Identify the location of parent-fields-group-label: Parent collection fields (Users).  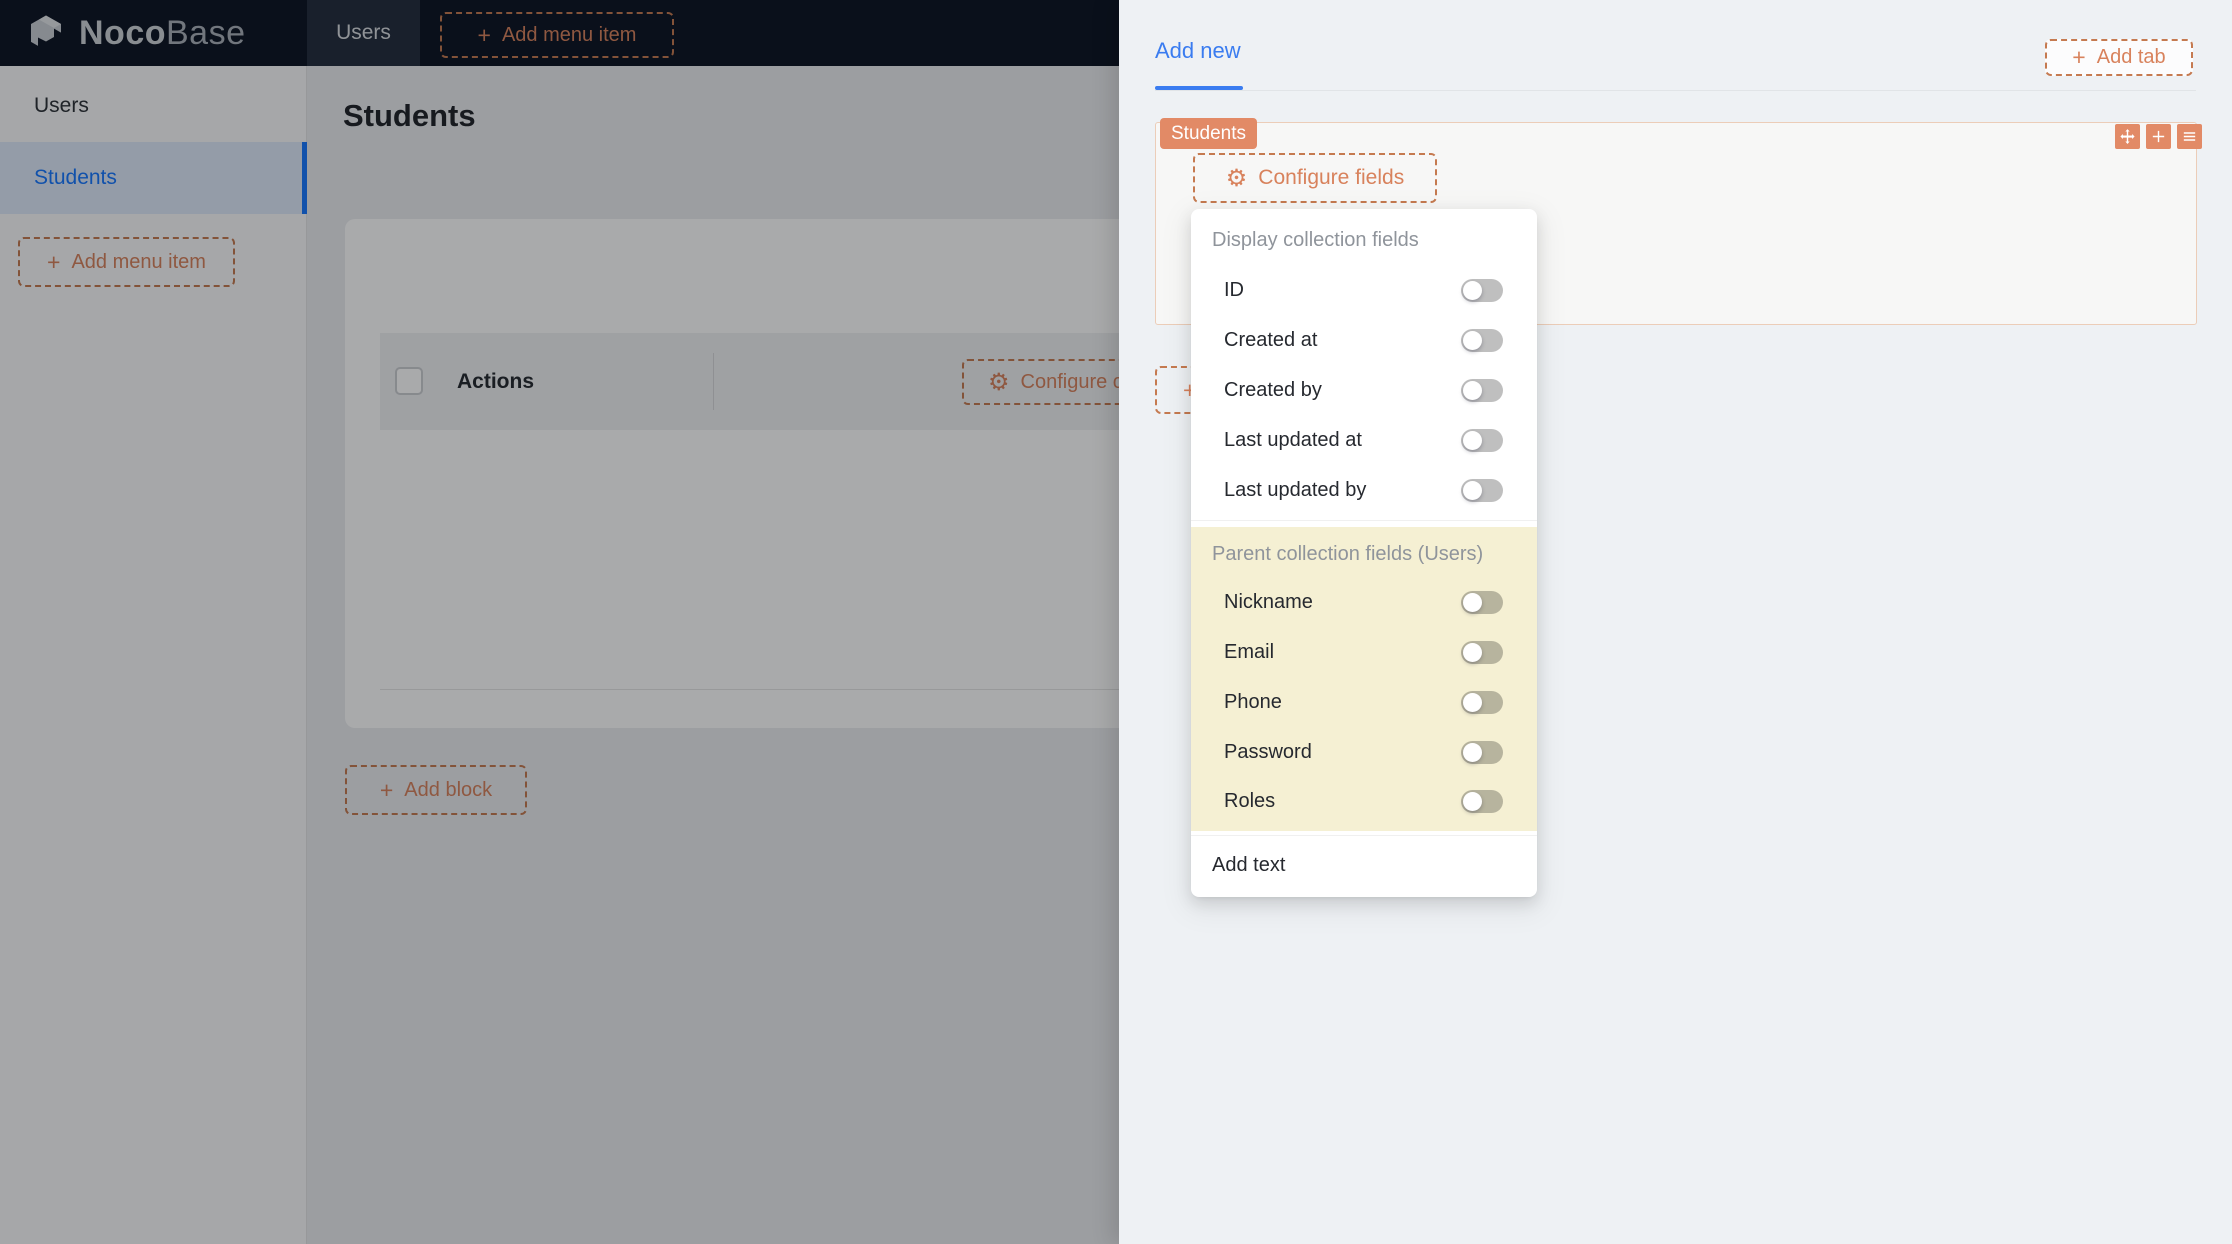
(1348, 553).